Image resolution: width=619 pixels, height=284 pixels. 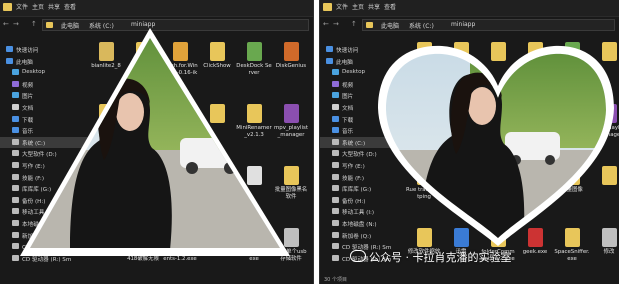 What do you see at coordinates (143, 245) in the screenshot?
I see `file-item: 迅雷11.1.8.1418破解无限` at bounding box center [143, 245].